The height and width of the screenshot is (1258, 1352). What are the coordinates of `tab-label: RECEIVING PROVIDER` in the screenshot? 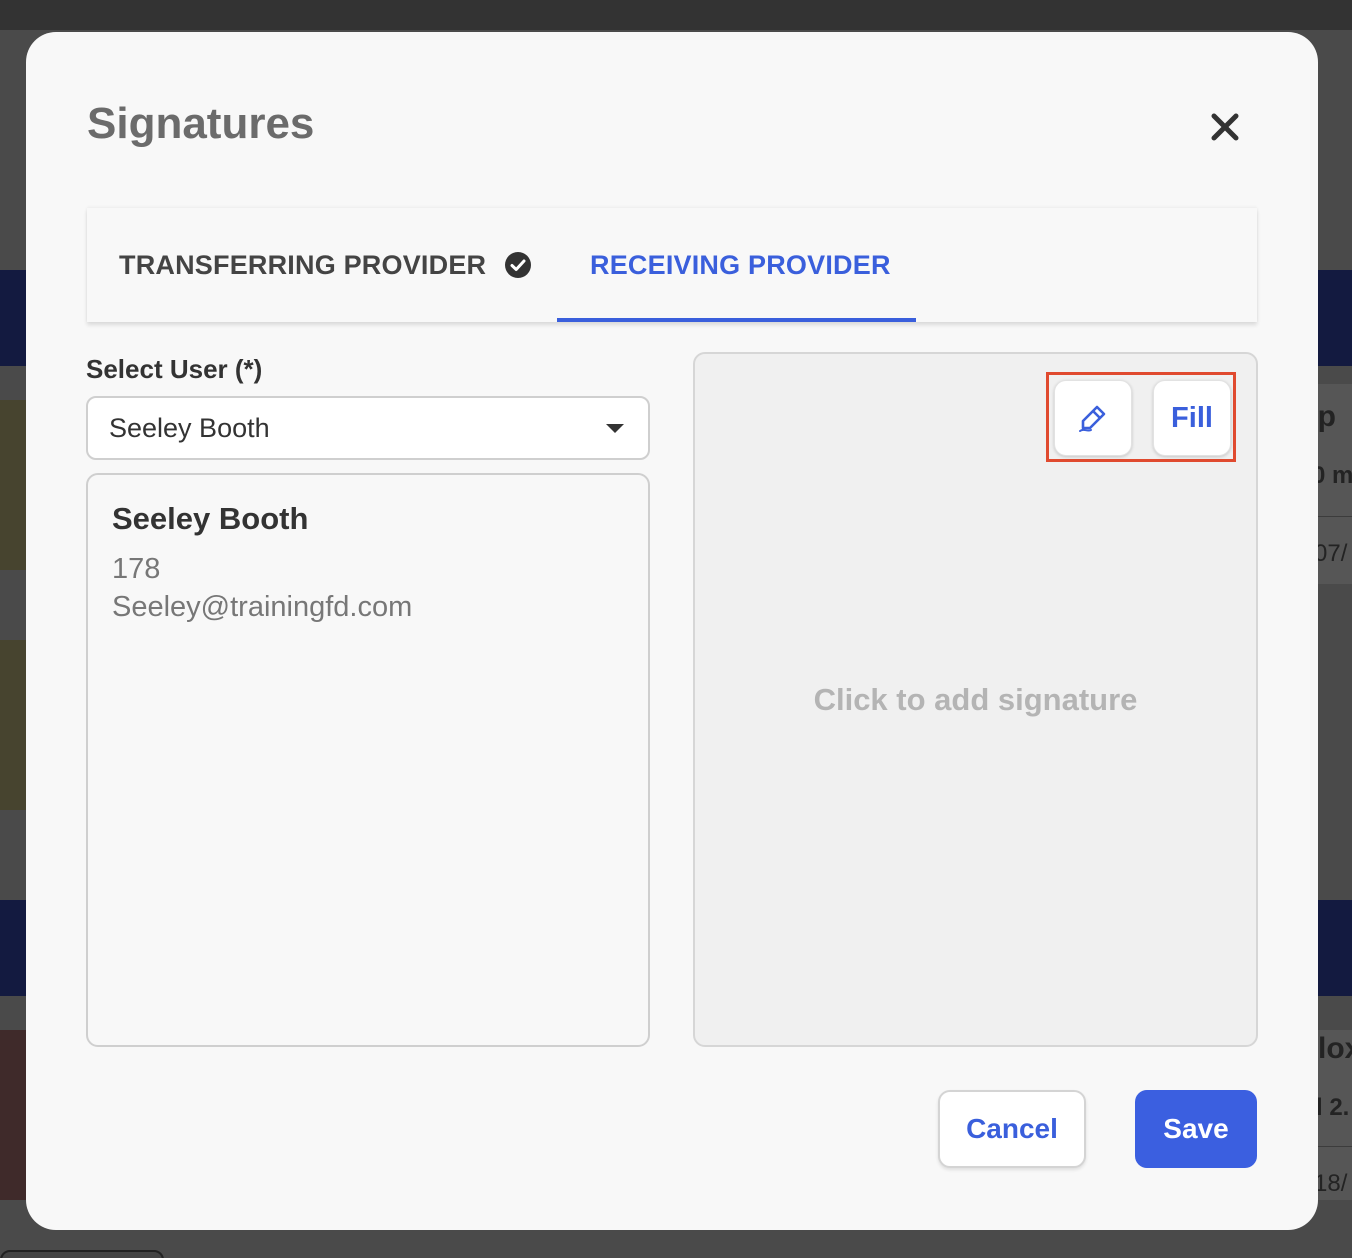 It's located at (740, 264).